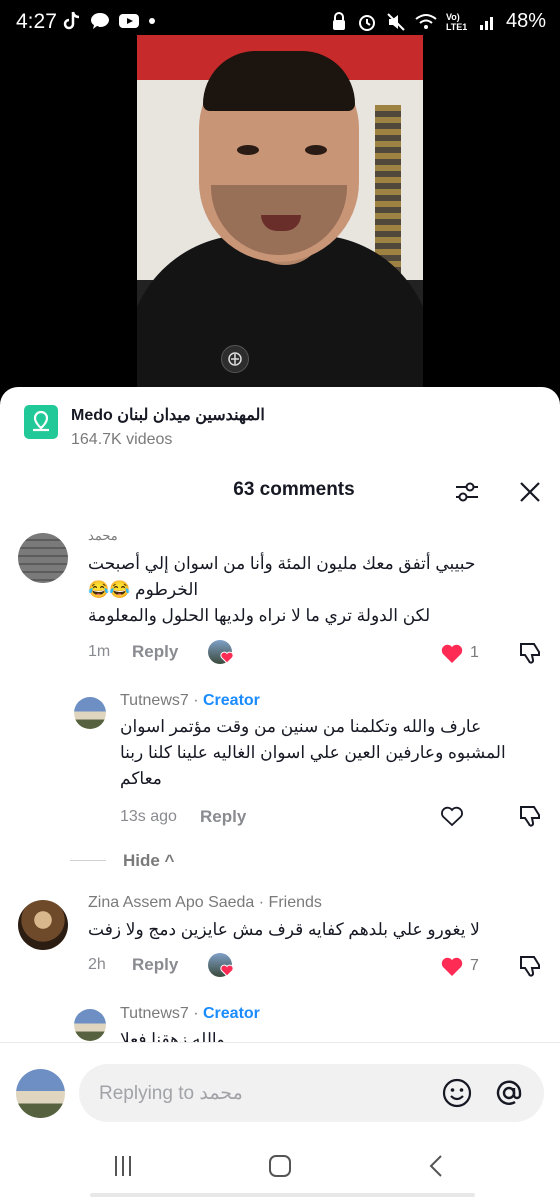 The image size is (560, 1200). I want to click on close-icon, so click(530, 492).